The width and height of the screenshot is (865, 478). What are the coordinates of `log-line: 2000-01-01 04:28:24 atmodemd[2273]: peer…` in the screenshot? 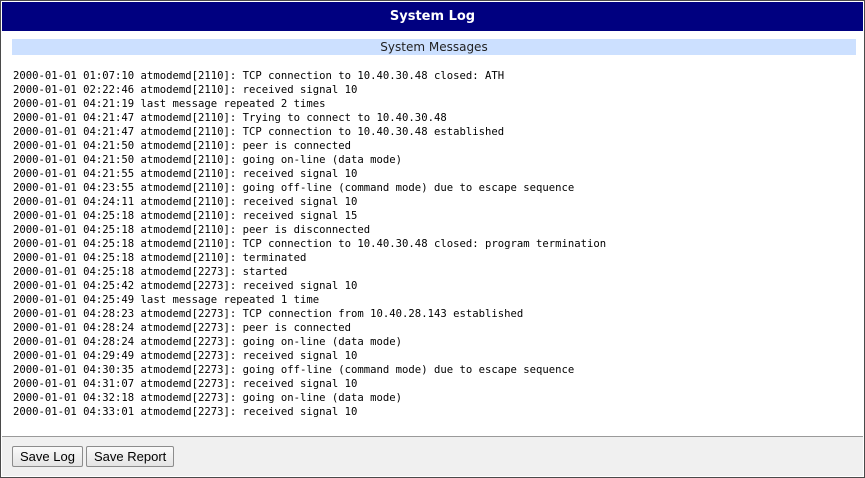 It's located at (182, 328).